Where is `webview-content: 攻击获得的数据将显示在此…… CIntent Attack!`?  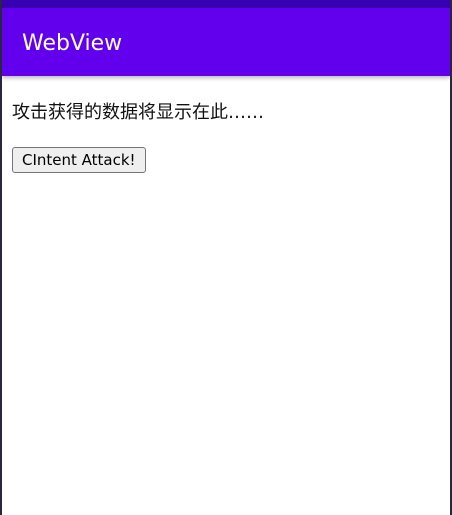 webview-content: 攻击获得的数据将显示在此…… CIntent Attack! is located at coordinates (227, 136).